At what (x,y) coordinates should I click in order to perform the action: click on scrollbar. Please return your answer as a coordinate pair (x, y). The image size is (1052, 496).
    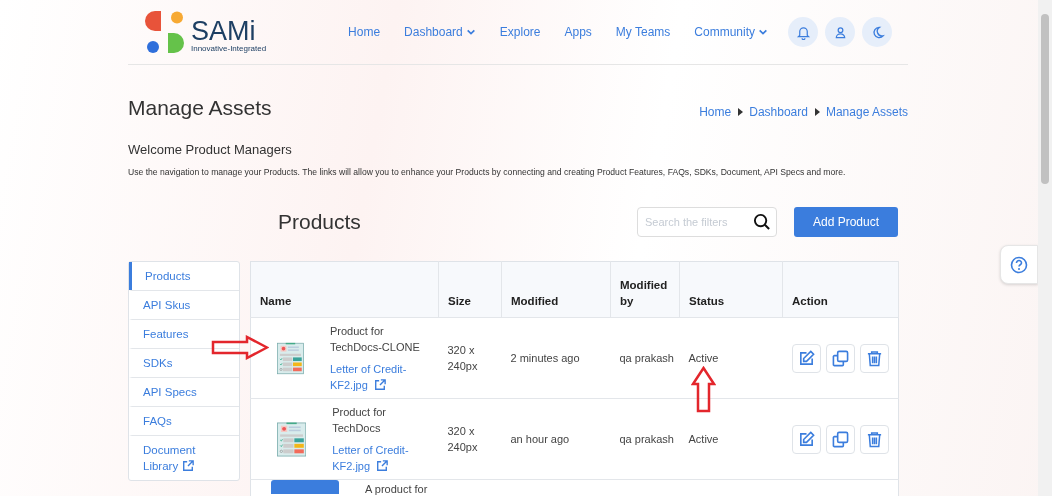
    Looking at the image, I should click on (1045, 248).